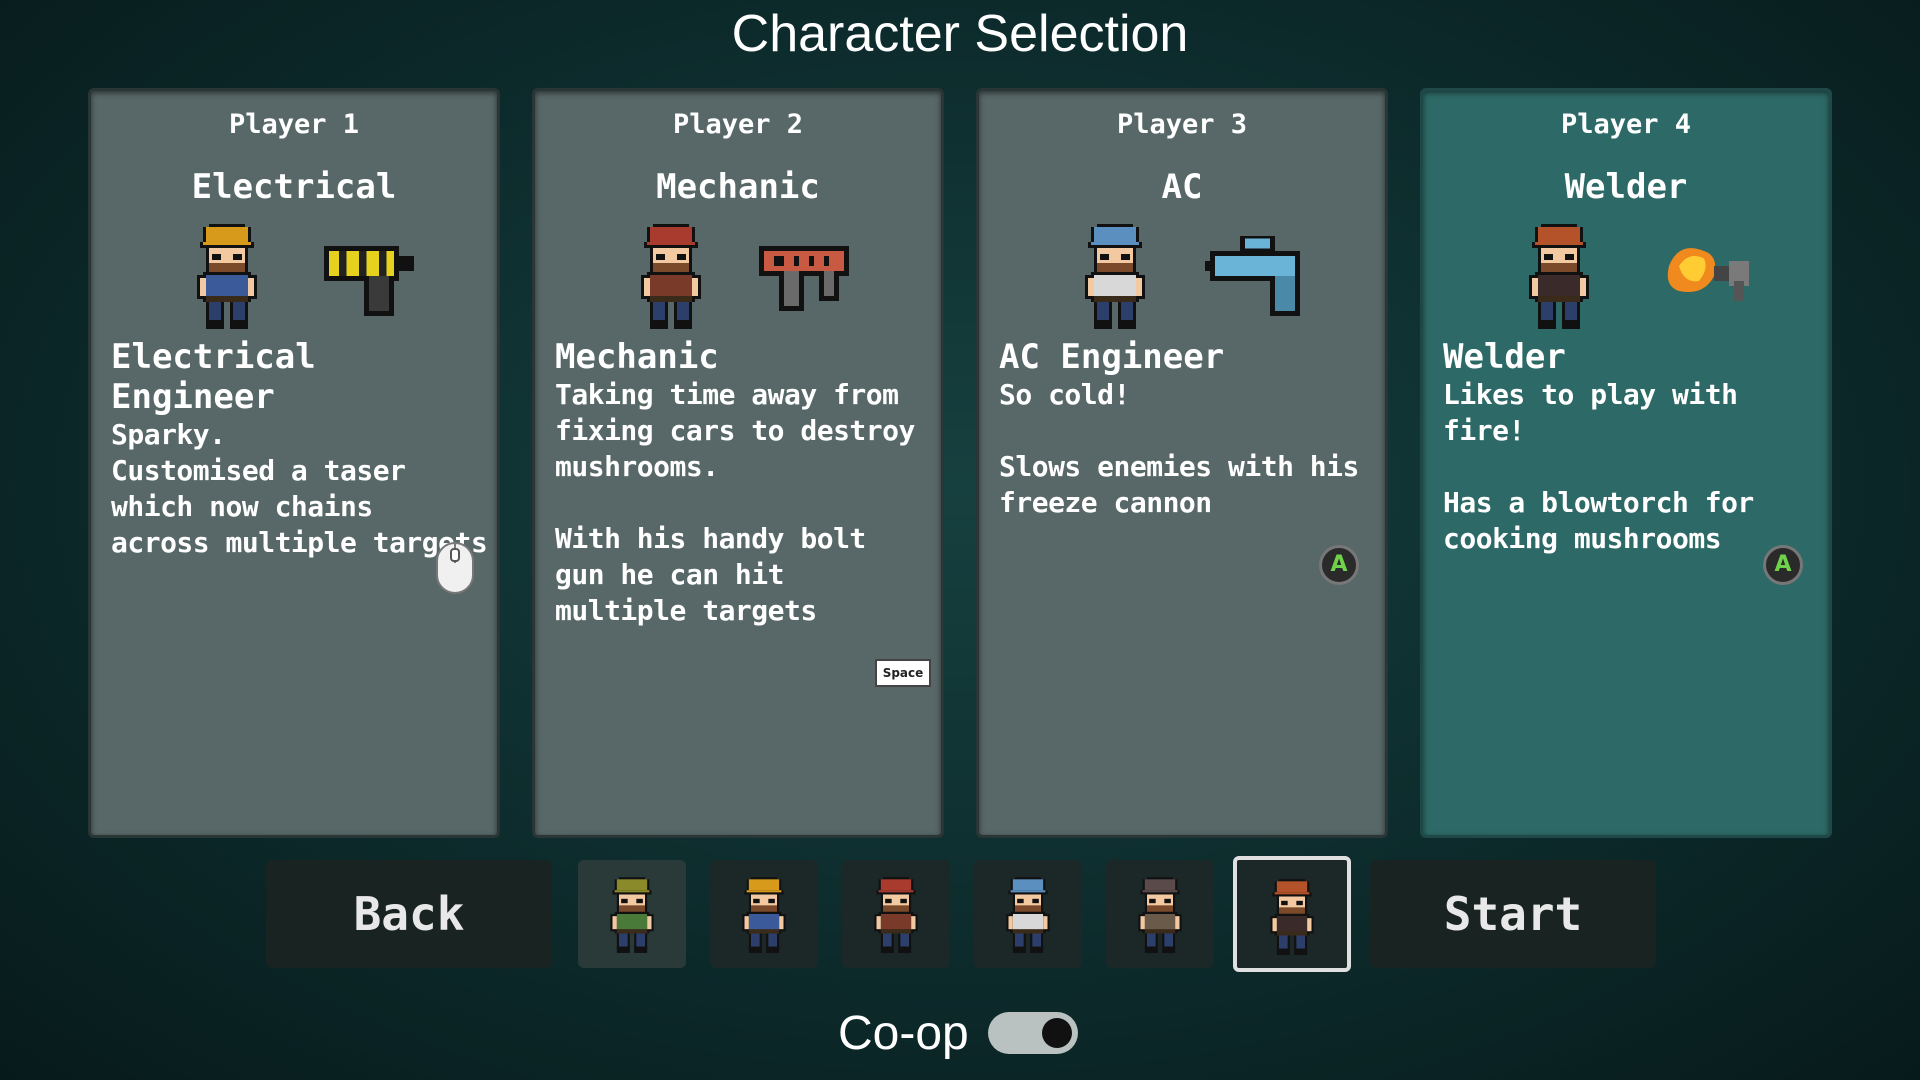 The width and height of the screenshot is (1920, 1080). What do you see at coordinates (1182, 124) in the screenshot?
I see `player-label: Player 3` at bounding box center [1182, 124].